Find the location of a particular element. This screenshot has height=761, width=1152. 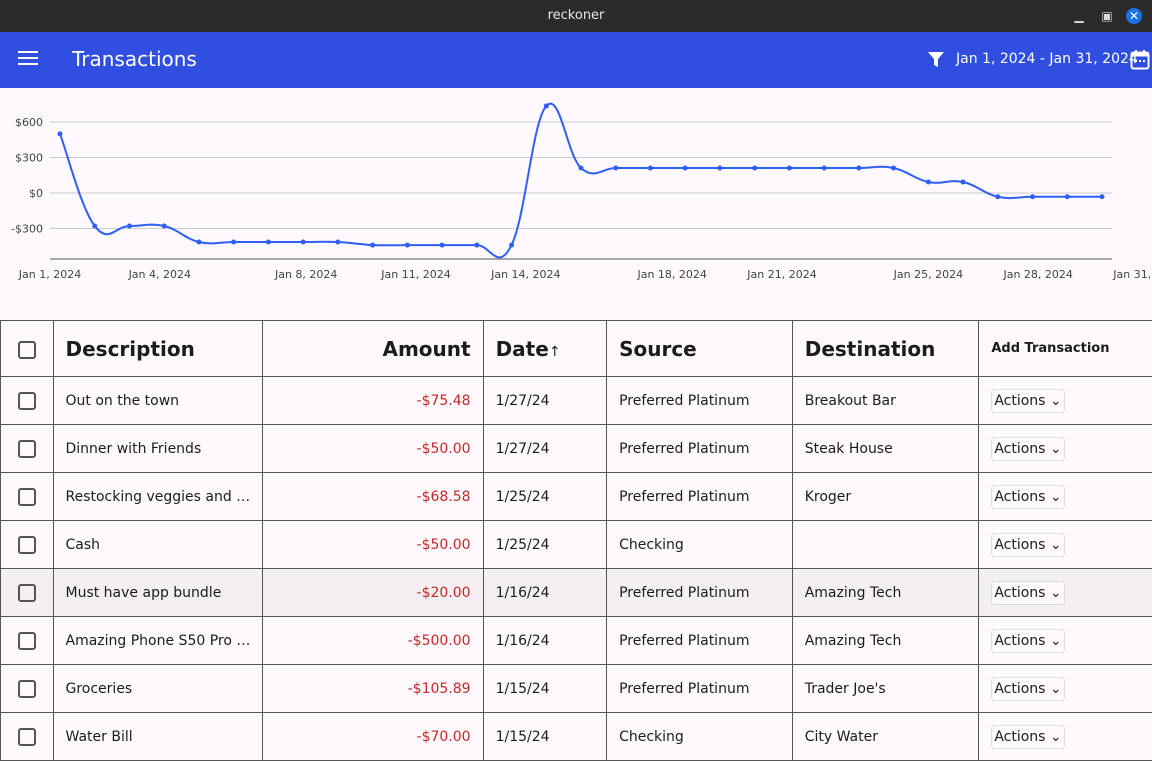

date-range: Jan 1, 2024 - Jan 31, 2024 is located at coordinates (1047, 59).